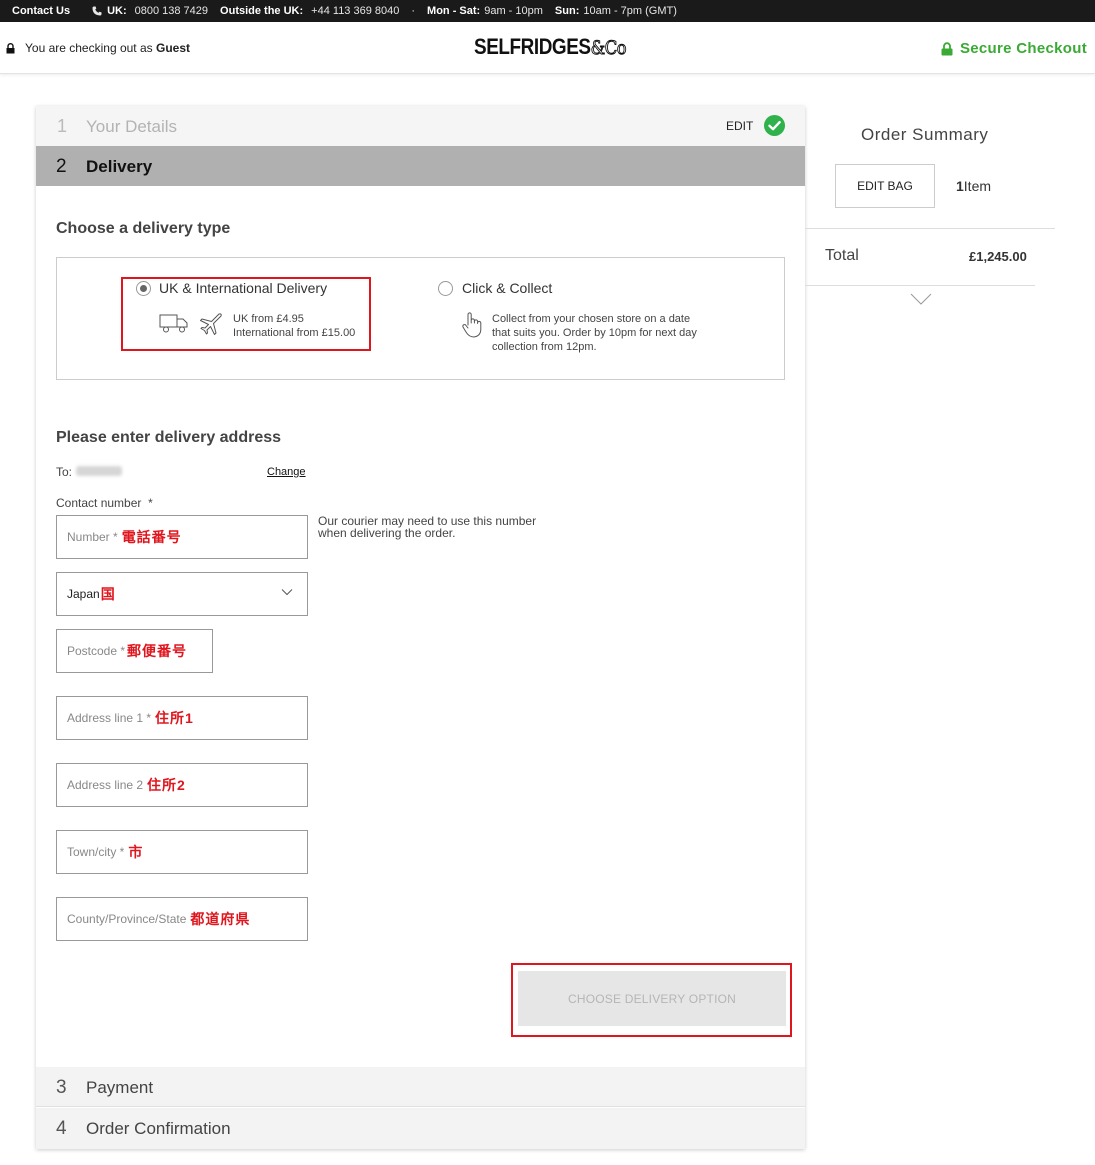 This screenshot has height=1165, width=1095. What do you see at coordinates (294, 333) in the screenshot?
I see `international-price: International from £15.00` at bounding box center [294, 333].